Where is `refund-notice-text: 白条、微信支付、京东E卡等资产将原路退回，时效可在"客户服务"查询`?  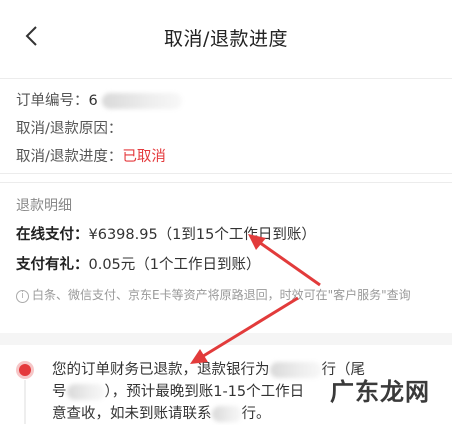
refund-notice-text: 白条、微信支付、京东E卡等资产将原路退回，时效可在"客户服务"查询 is located at coordinates (221, 295).